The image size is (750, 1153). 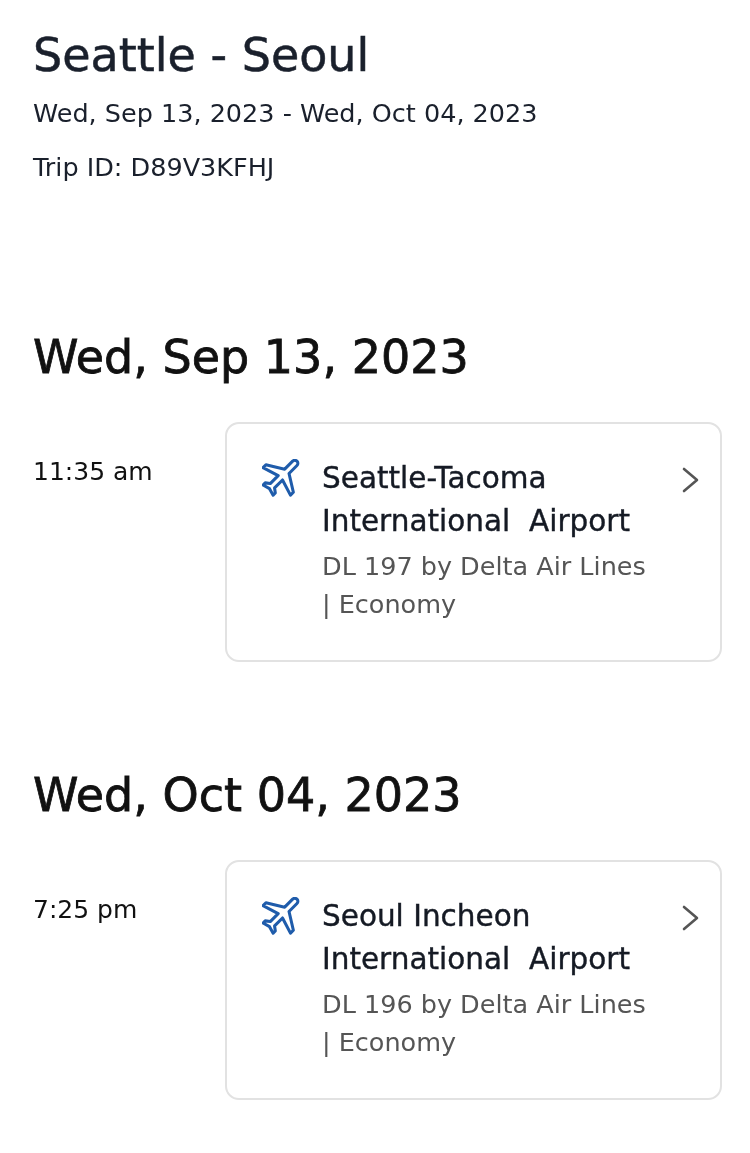 What do you see at coordinates (93, 472) in the screenshot?
I see `departure-time: 11:35 am` at bounding box center [93, 472].